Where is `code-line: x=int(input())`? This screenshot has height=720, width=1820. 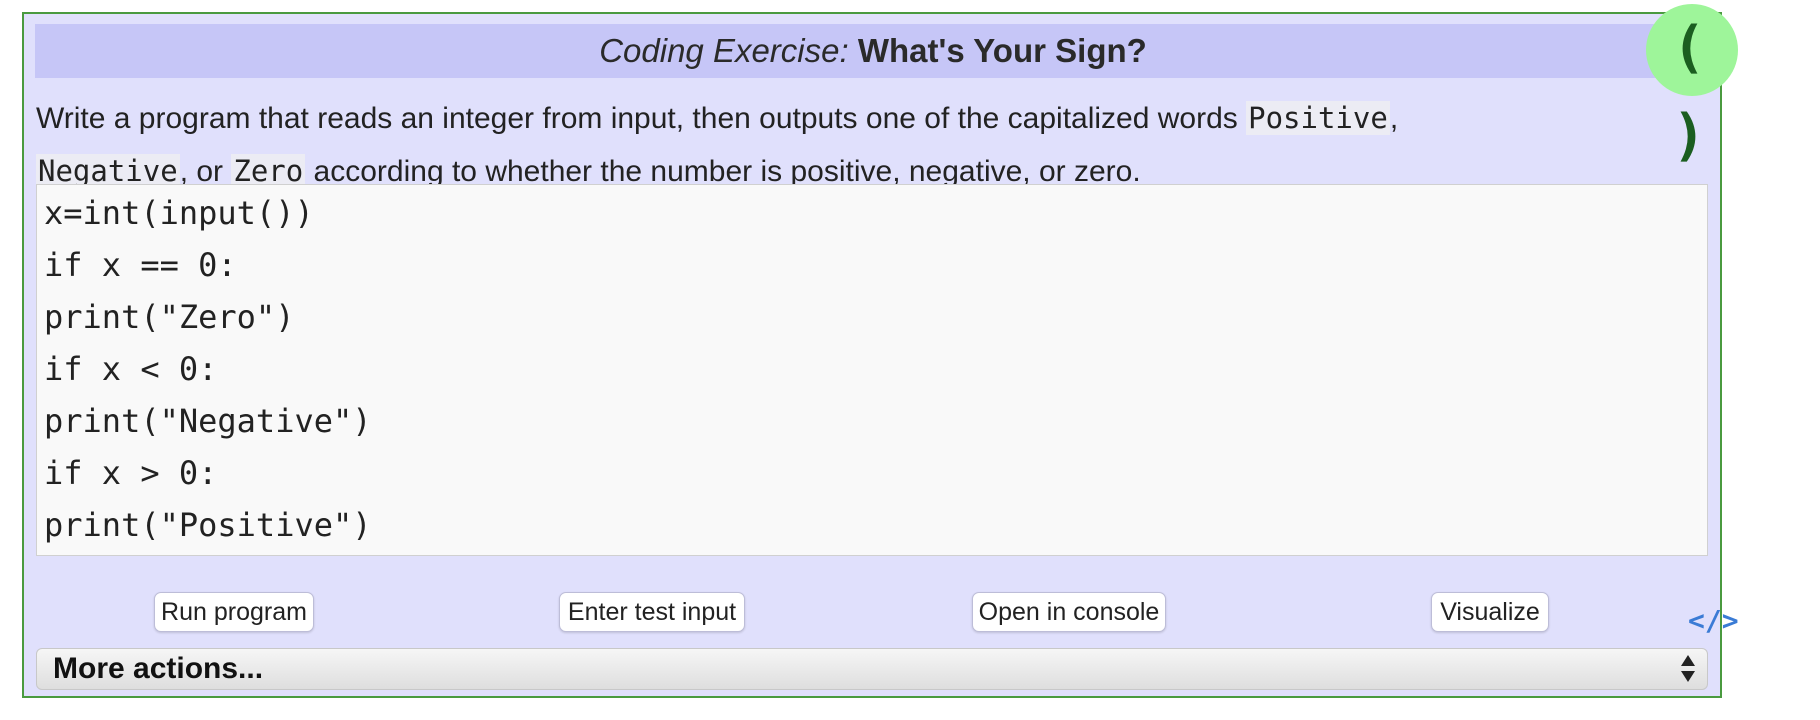
code-line: x=int(input()) is located at coordinates (872, 213).